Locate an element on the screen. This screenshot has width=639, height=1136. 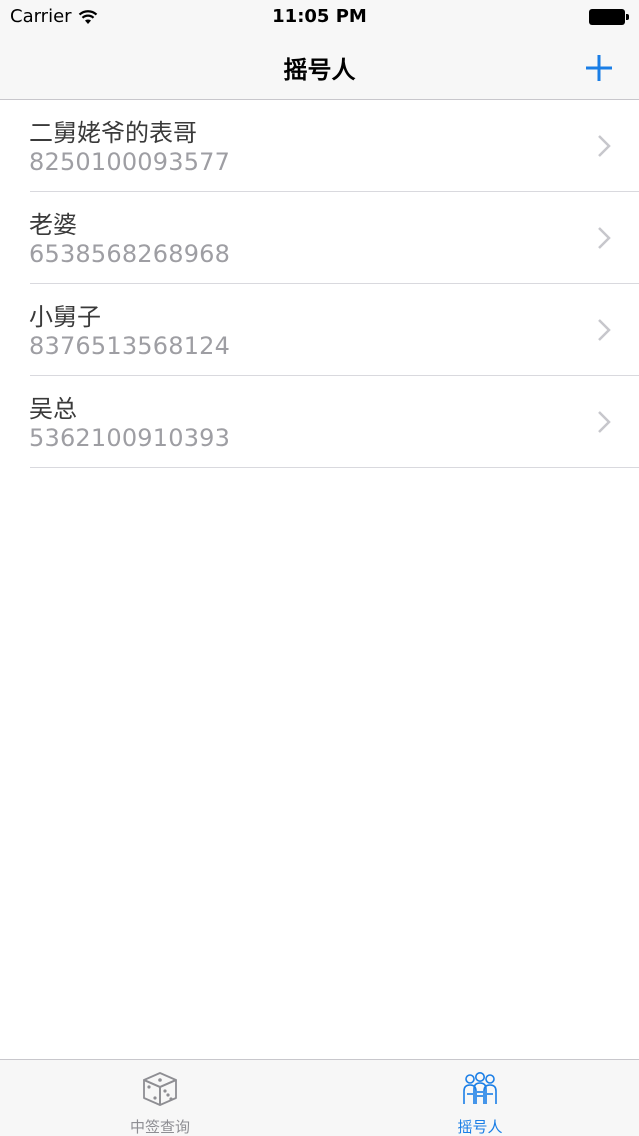
status-time: 11:05 PM is located at coordinates (319, 16).